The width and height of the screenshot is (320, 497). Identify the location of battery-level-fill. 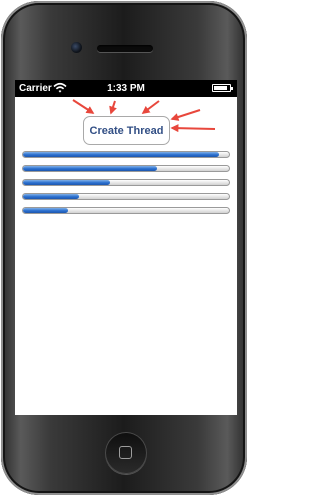
(220, 88).